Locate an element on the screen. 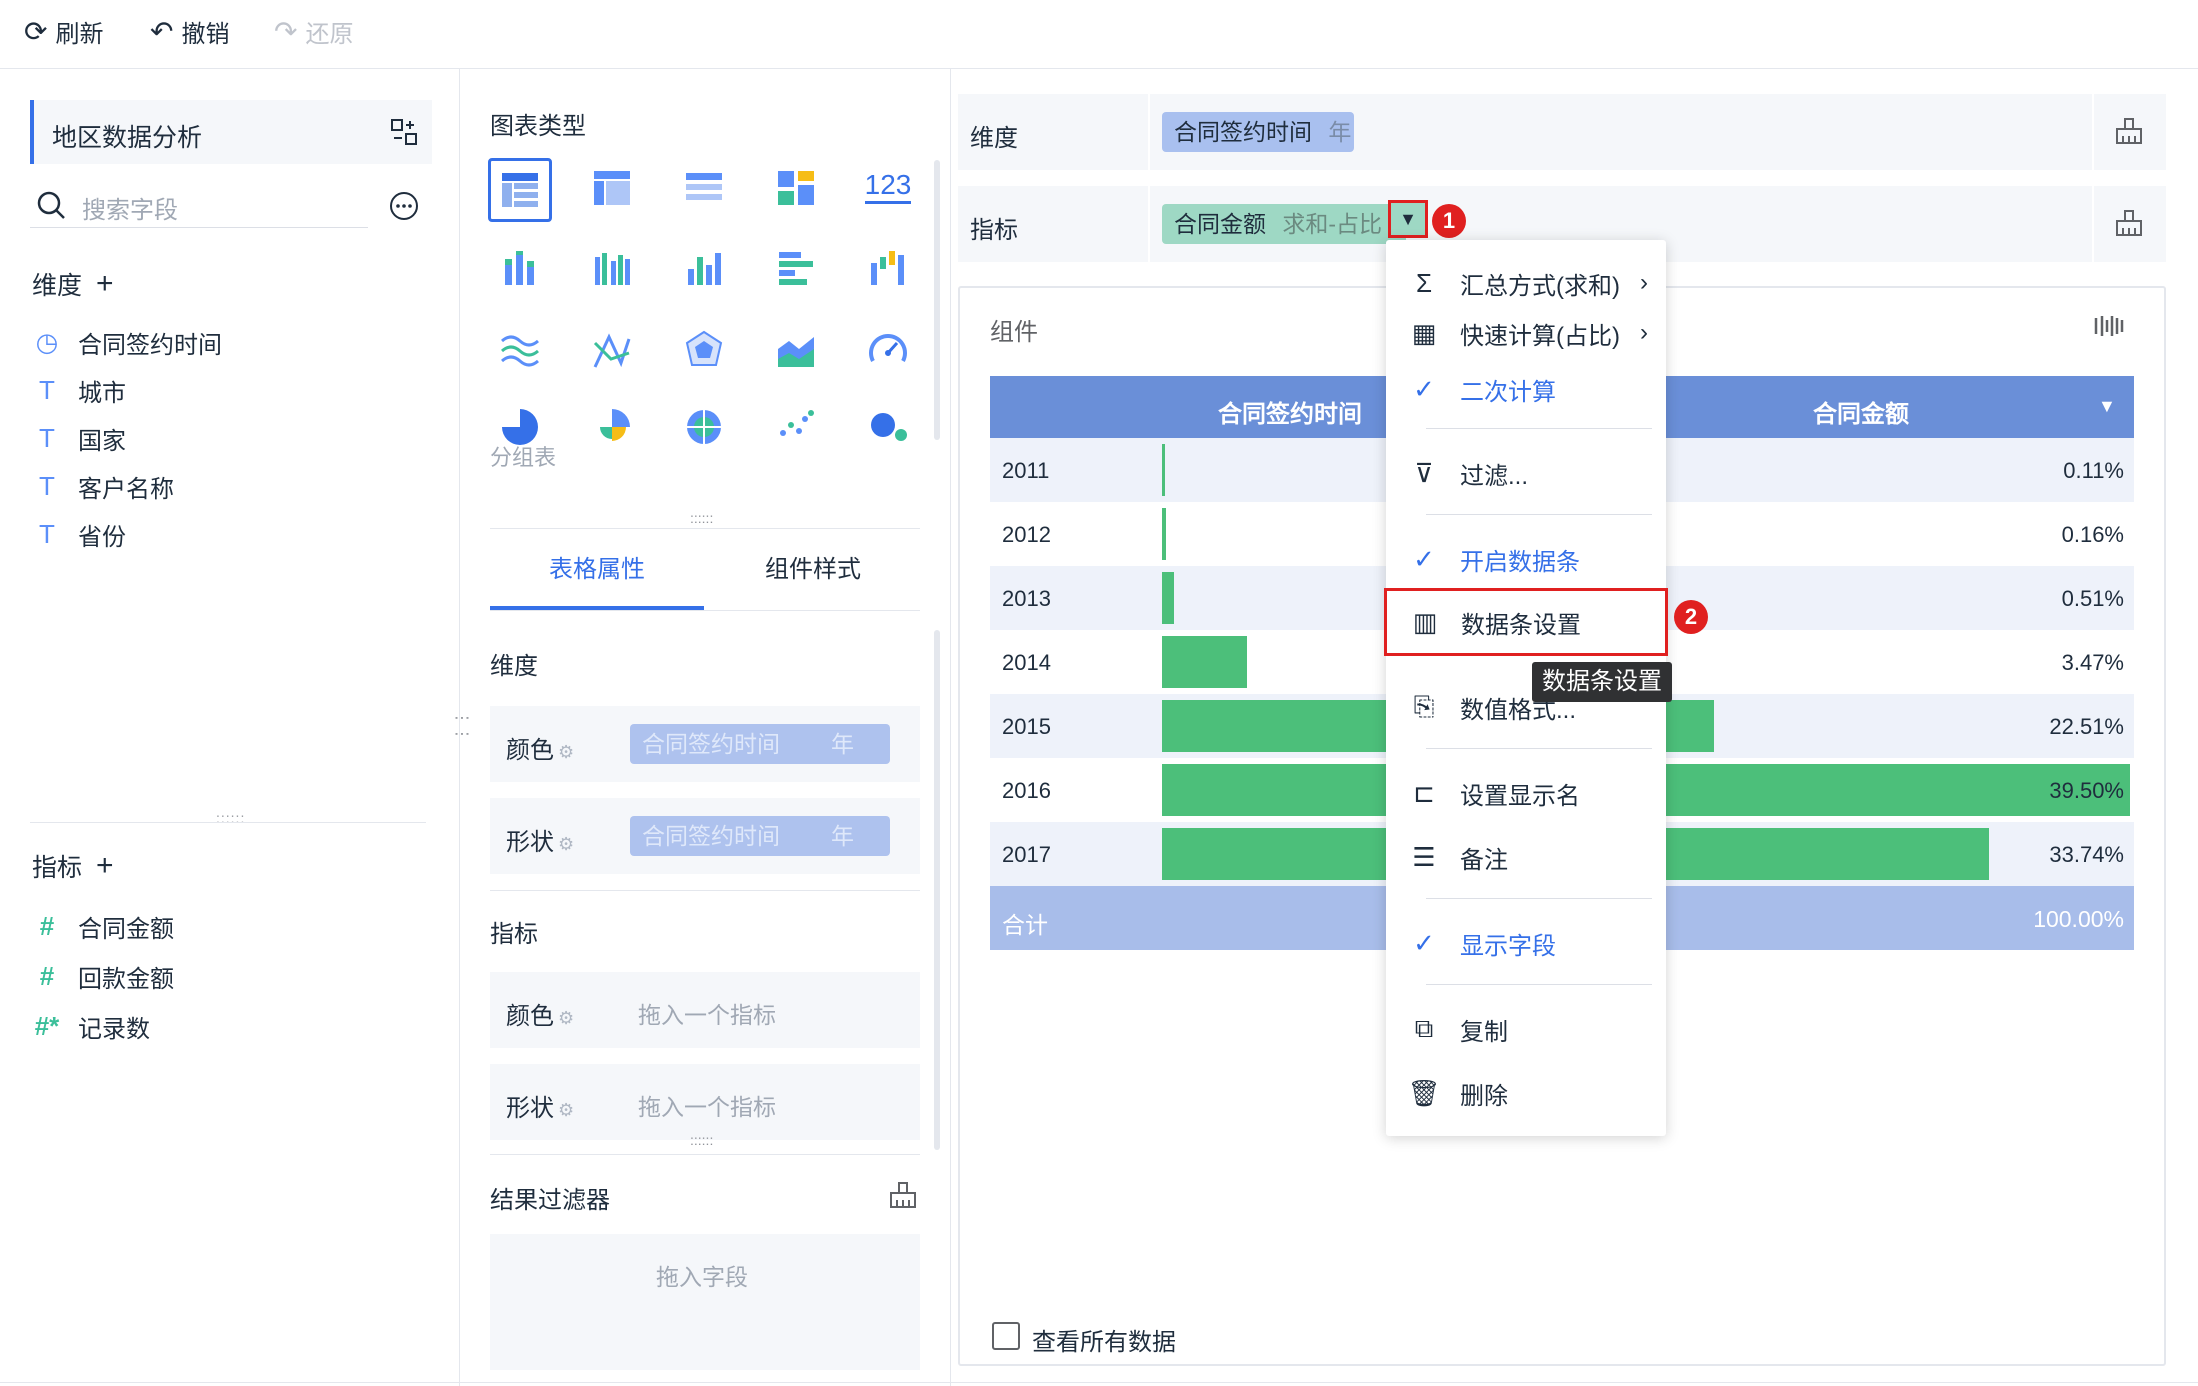 The height and width of the screenshot is (1386, 2198). meas-color-row: 颜色 ⚙ 拖入一个指标 is located at coordinates (705, 1010).